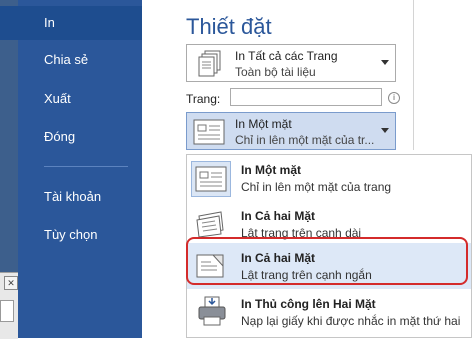 This screenshot has width=472, height=339. What do you see at coordinates (271, 170) in the screenshot?
I see `menu-item-title: In Một mặt` at bounding box center [271, 170].